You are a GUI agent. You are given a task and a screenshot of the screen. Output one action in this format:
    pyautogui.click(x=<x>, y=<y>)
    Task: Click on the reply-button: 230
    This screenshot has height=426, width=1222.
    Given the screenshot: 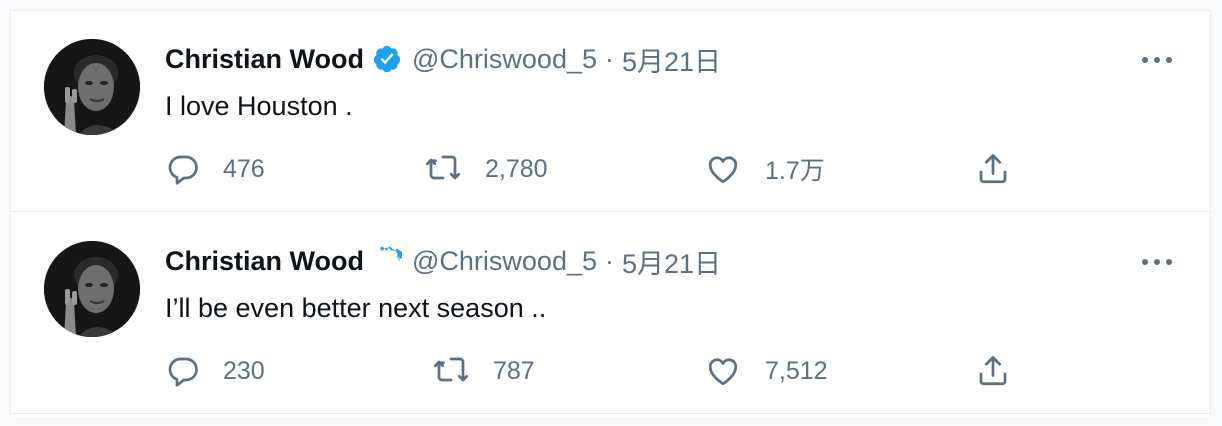 What is the action you would take?
    pyautogui.click(x=215, y=371)
    